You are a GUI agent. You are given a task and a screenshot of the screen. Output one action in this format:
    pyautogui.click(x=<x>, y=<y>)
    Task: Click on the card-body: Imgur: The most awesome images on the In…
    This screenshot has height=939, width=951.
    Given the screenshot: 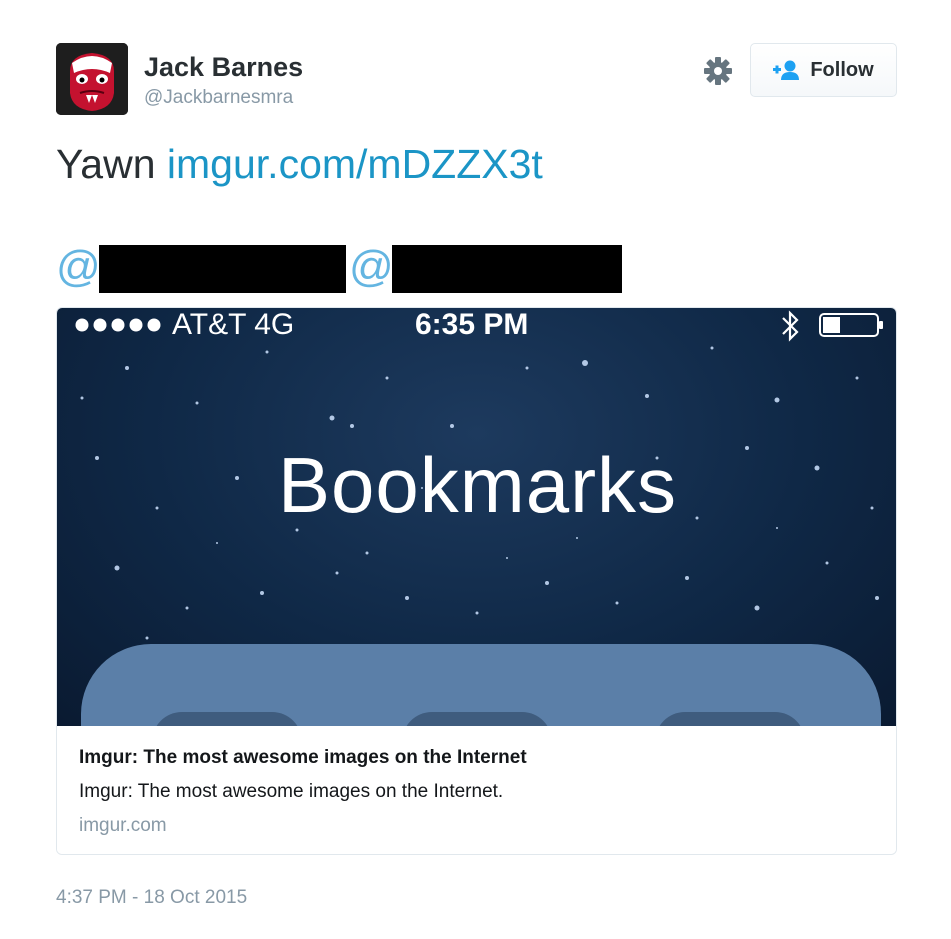 What is the action you would take?
    pyautogui.click(x=476, y=790)
    